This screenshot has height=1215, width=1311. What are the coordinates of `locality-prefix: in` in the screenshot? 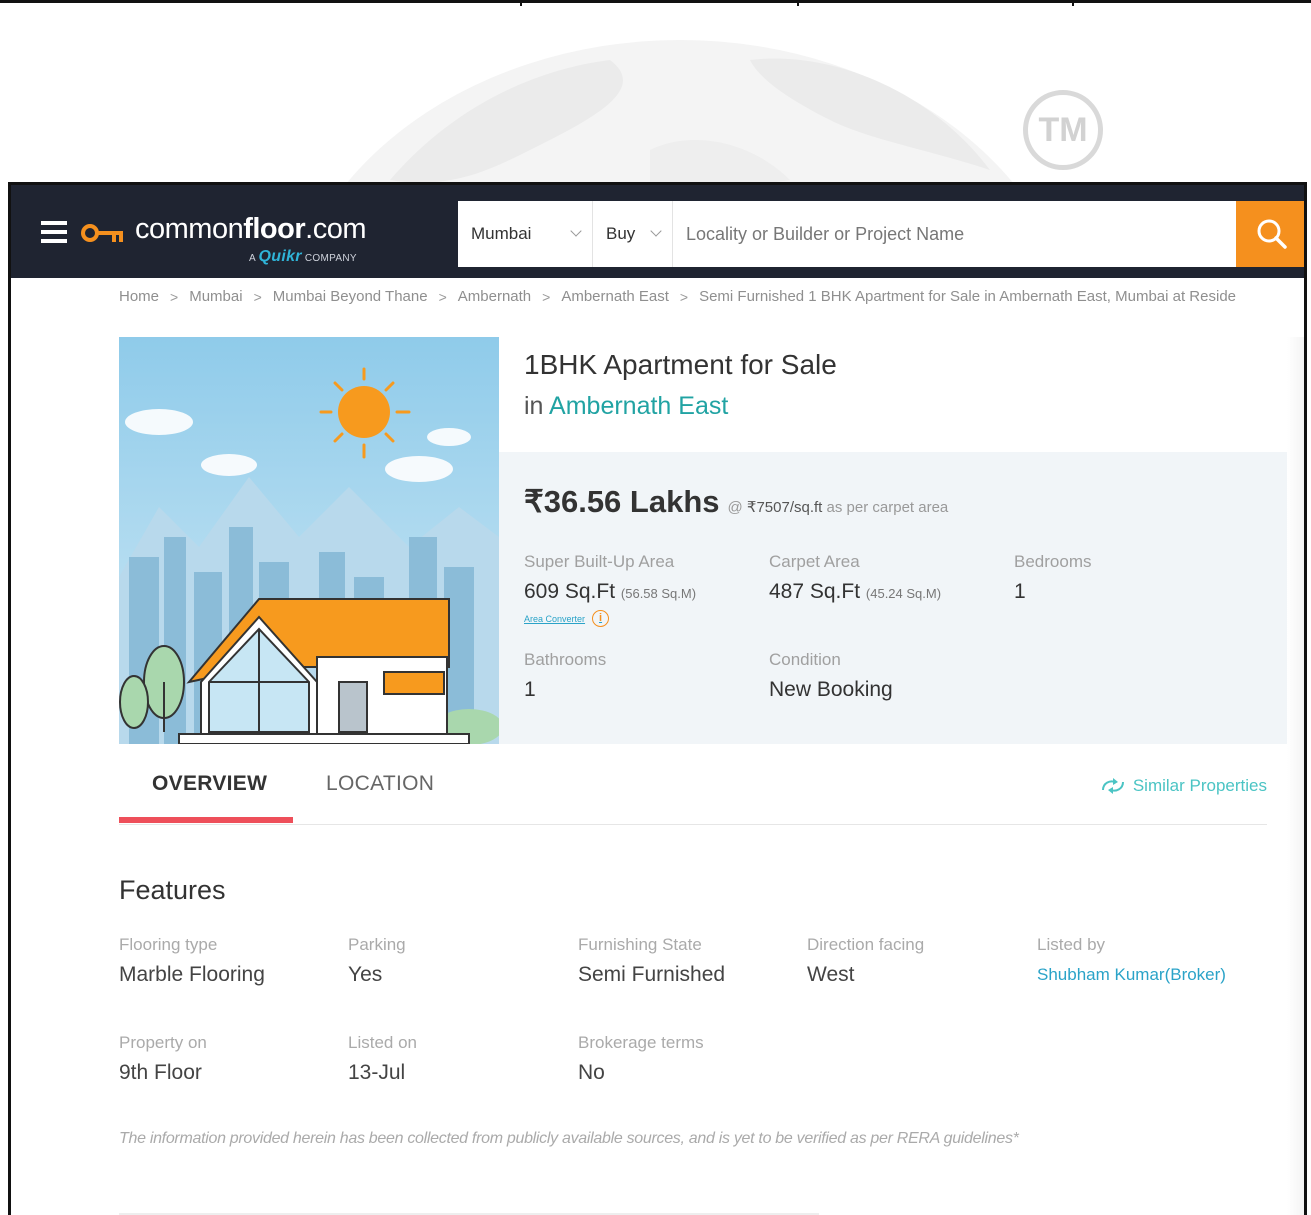 It's located at (534, 406).